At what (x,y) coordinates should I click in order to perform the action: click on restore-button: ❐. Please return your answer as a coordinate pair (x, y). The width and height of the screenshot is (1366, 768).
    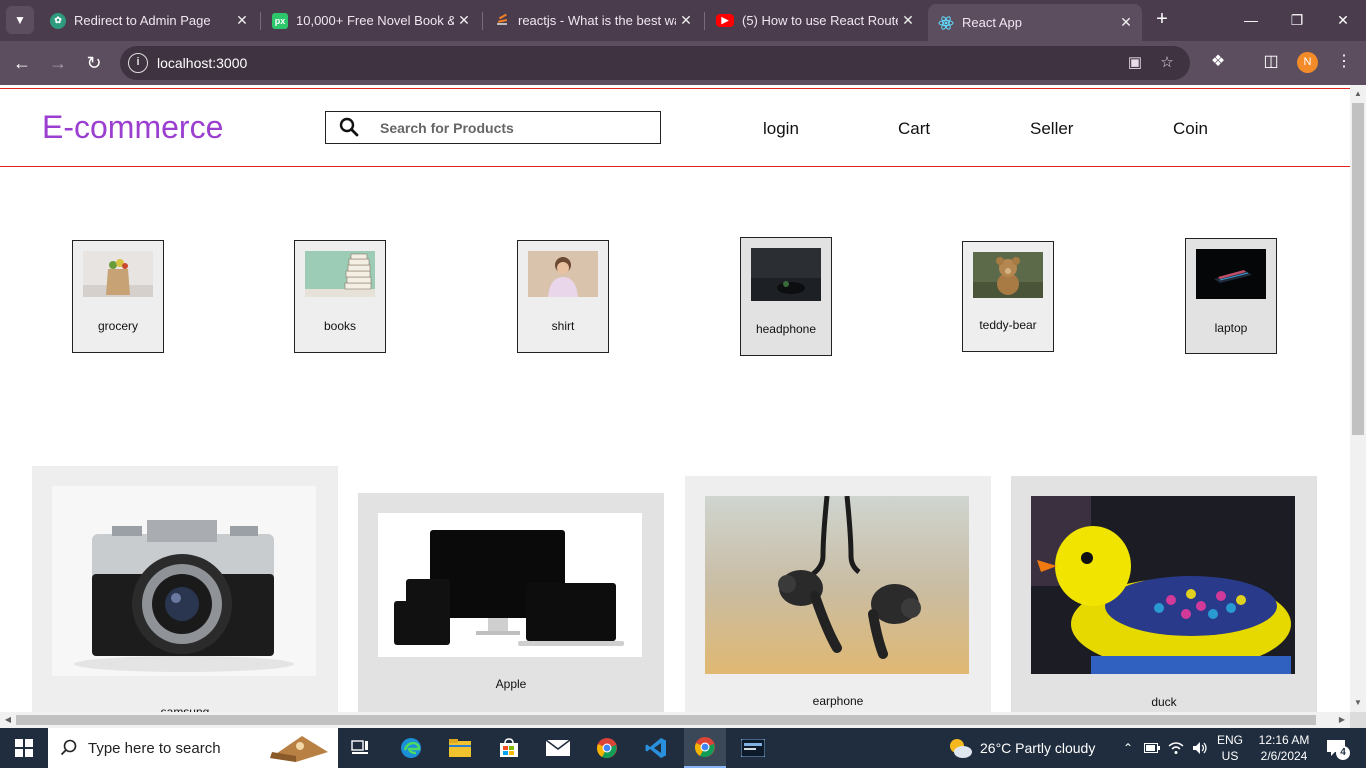
    Looking at the image, I should click on (1297, 20).